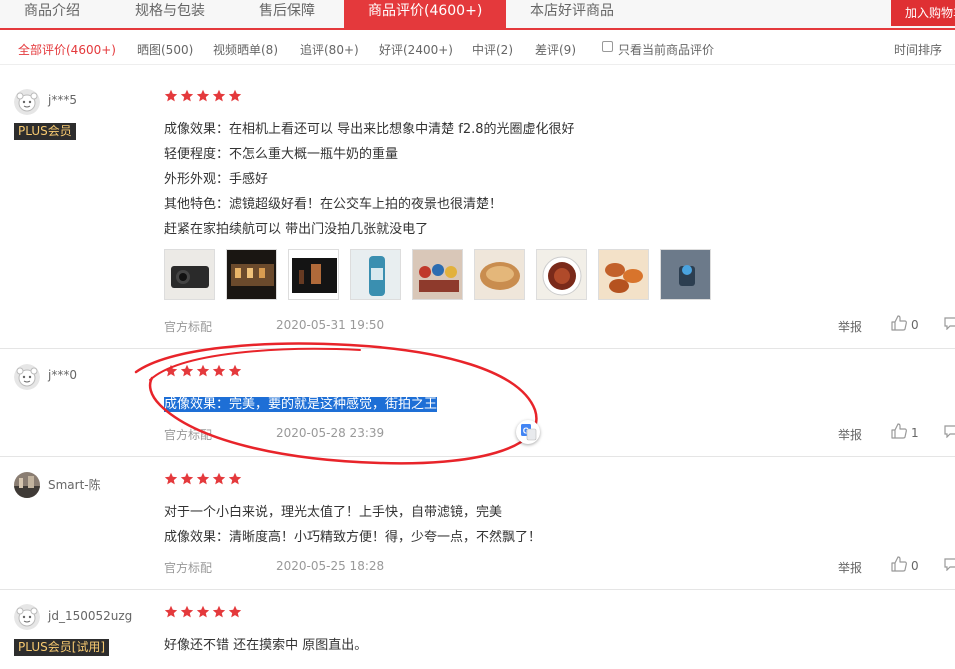 This screenshot has height=669, width=955. What do you see at coordinates (923, 13) in the screenshot?
I see `add-to-cart-button: 加入购物车` at bounding box center [923, 13].